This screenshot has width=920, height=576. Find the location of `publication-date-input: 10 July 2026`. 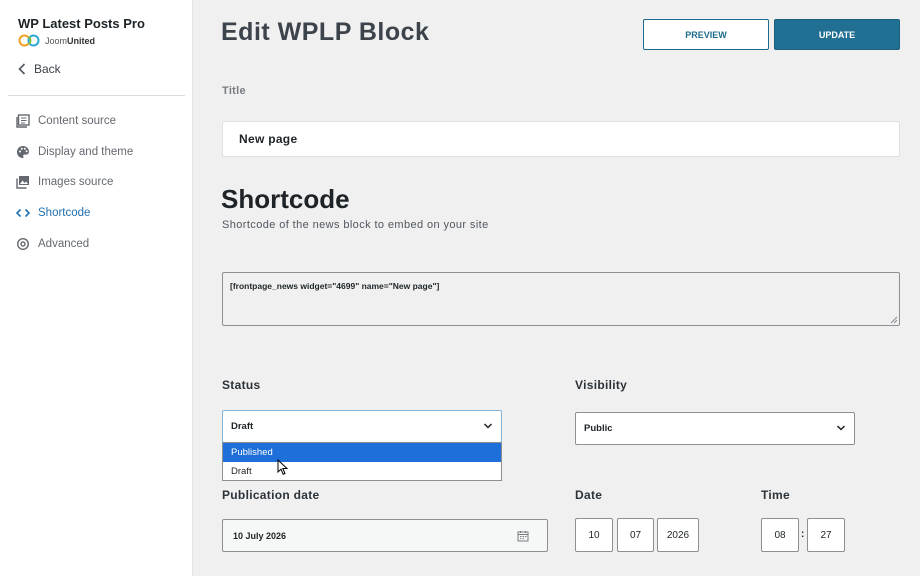

publication-date-input: 10 July 2026 is located at coordinates (385, 535).